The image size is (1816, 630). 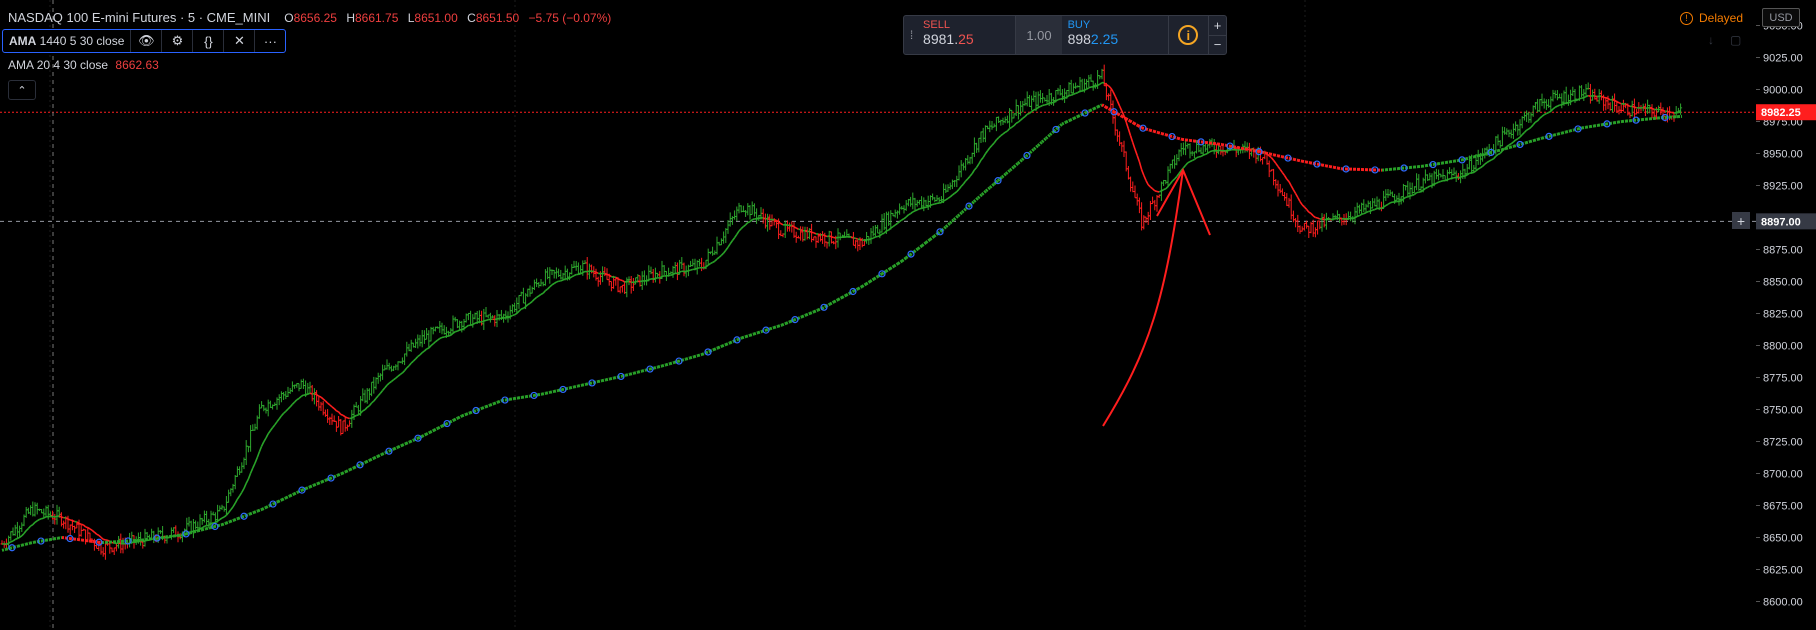 What do you see at coordinates (238, 41) in the screenshot?
I see `close-icon: ✕` at bounding box center [238, 41].